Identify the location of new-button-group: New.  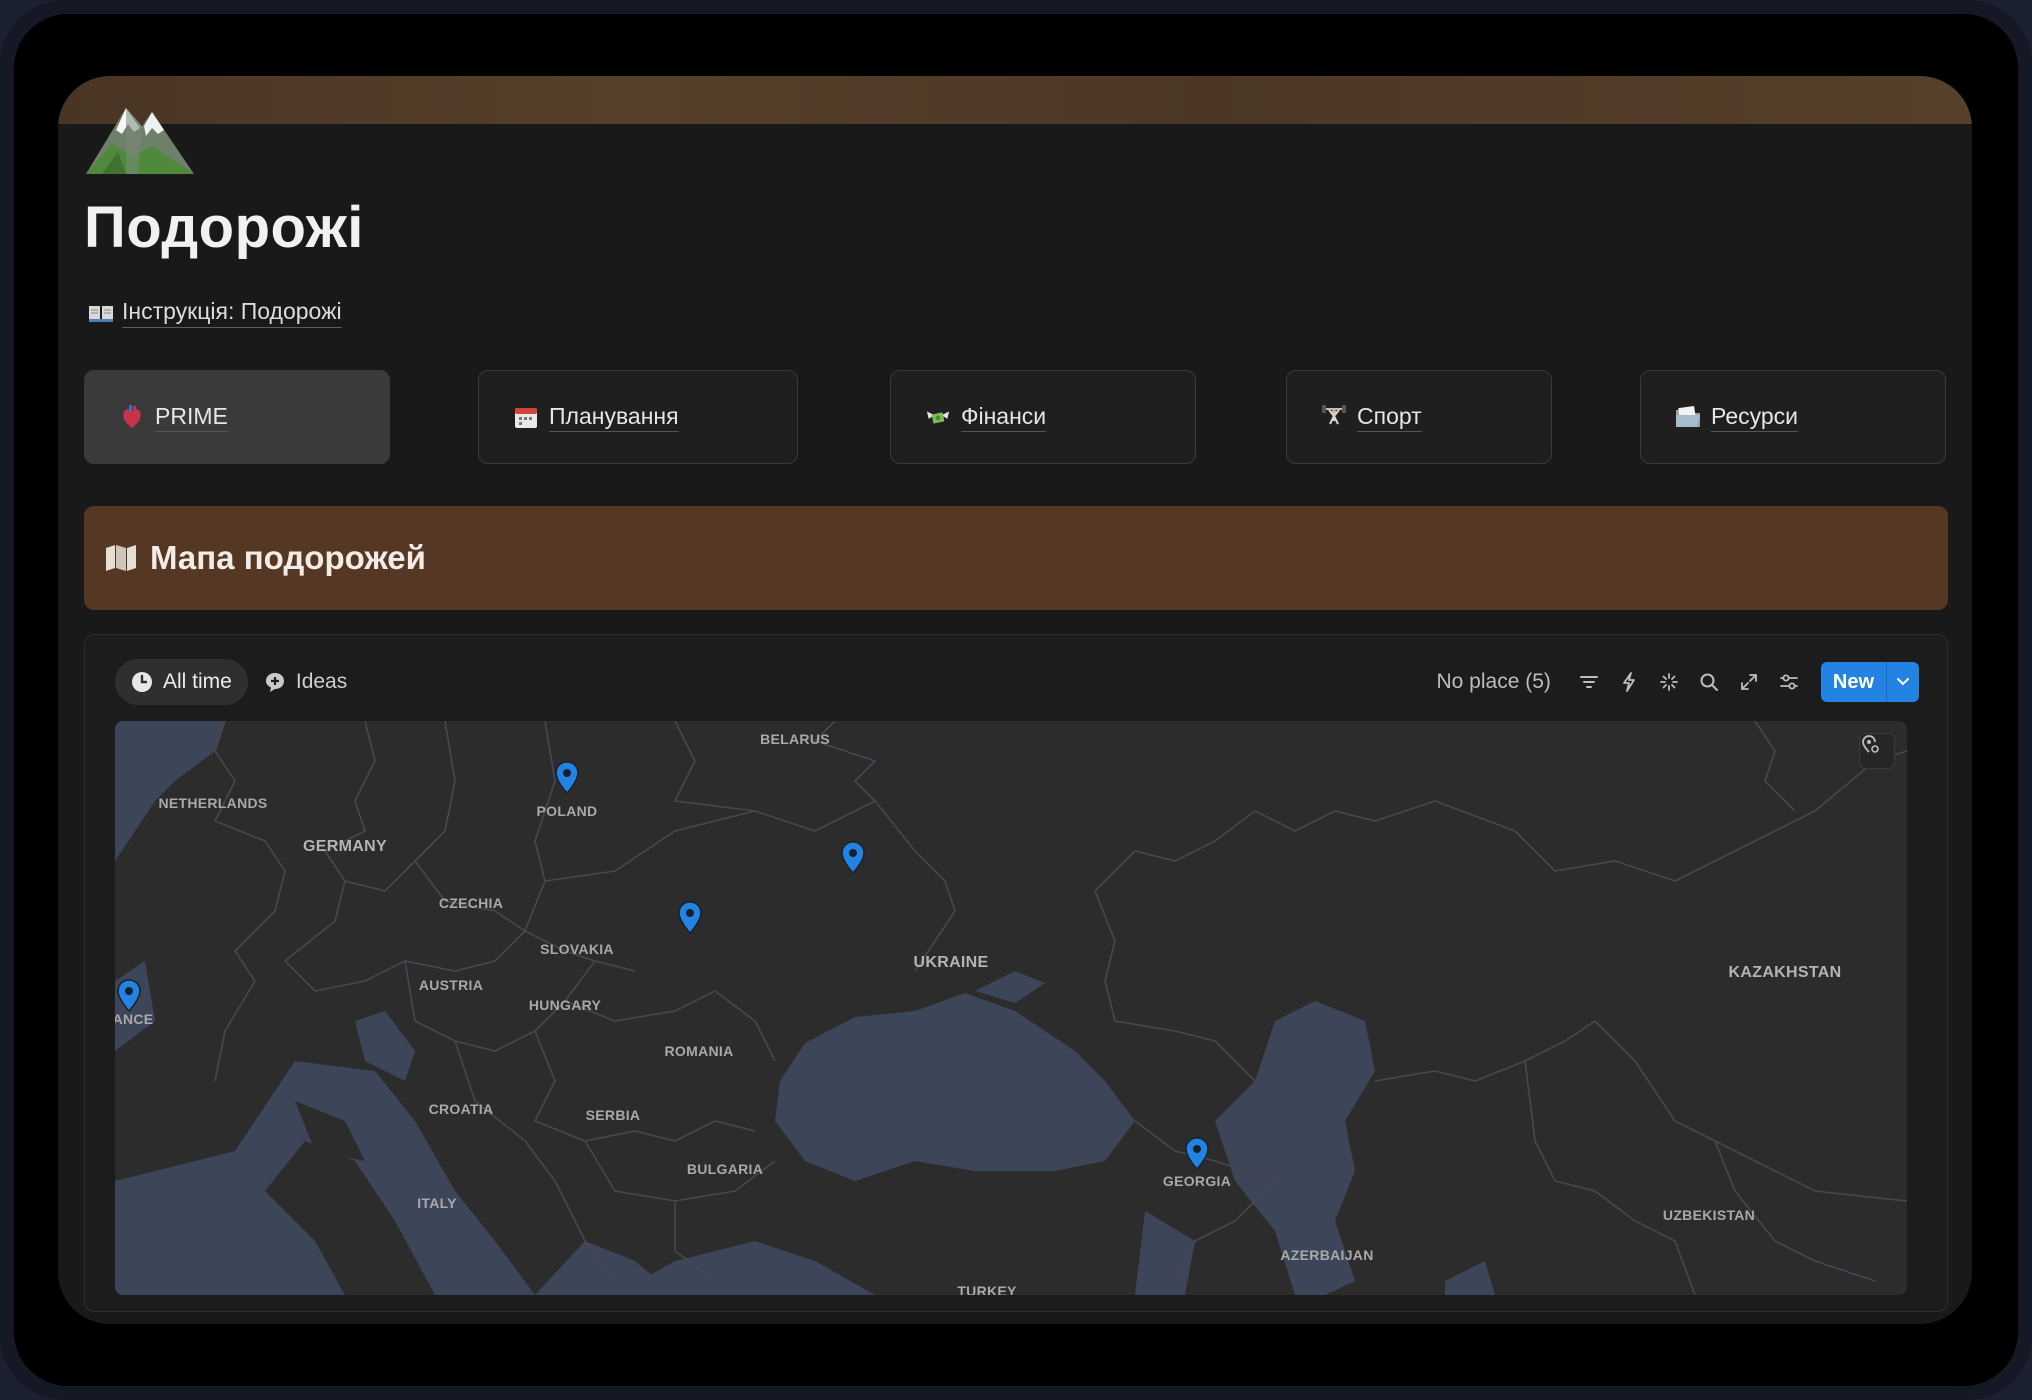
(1869, 682).